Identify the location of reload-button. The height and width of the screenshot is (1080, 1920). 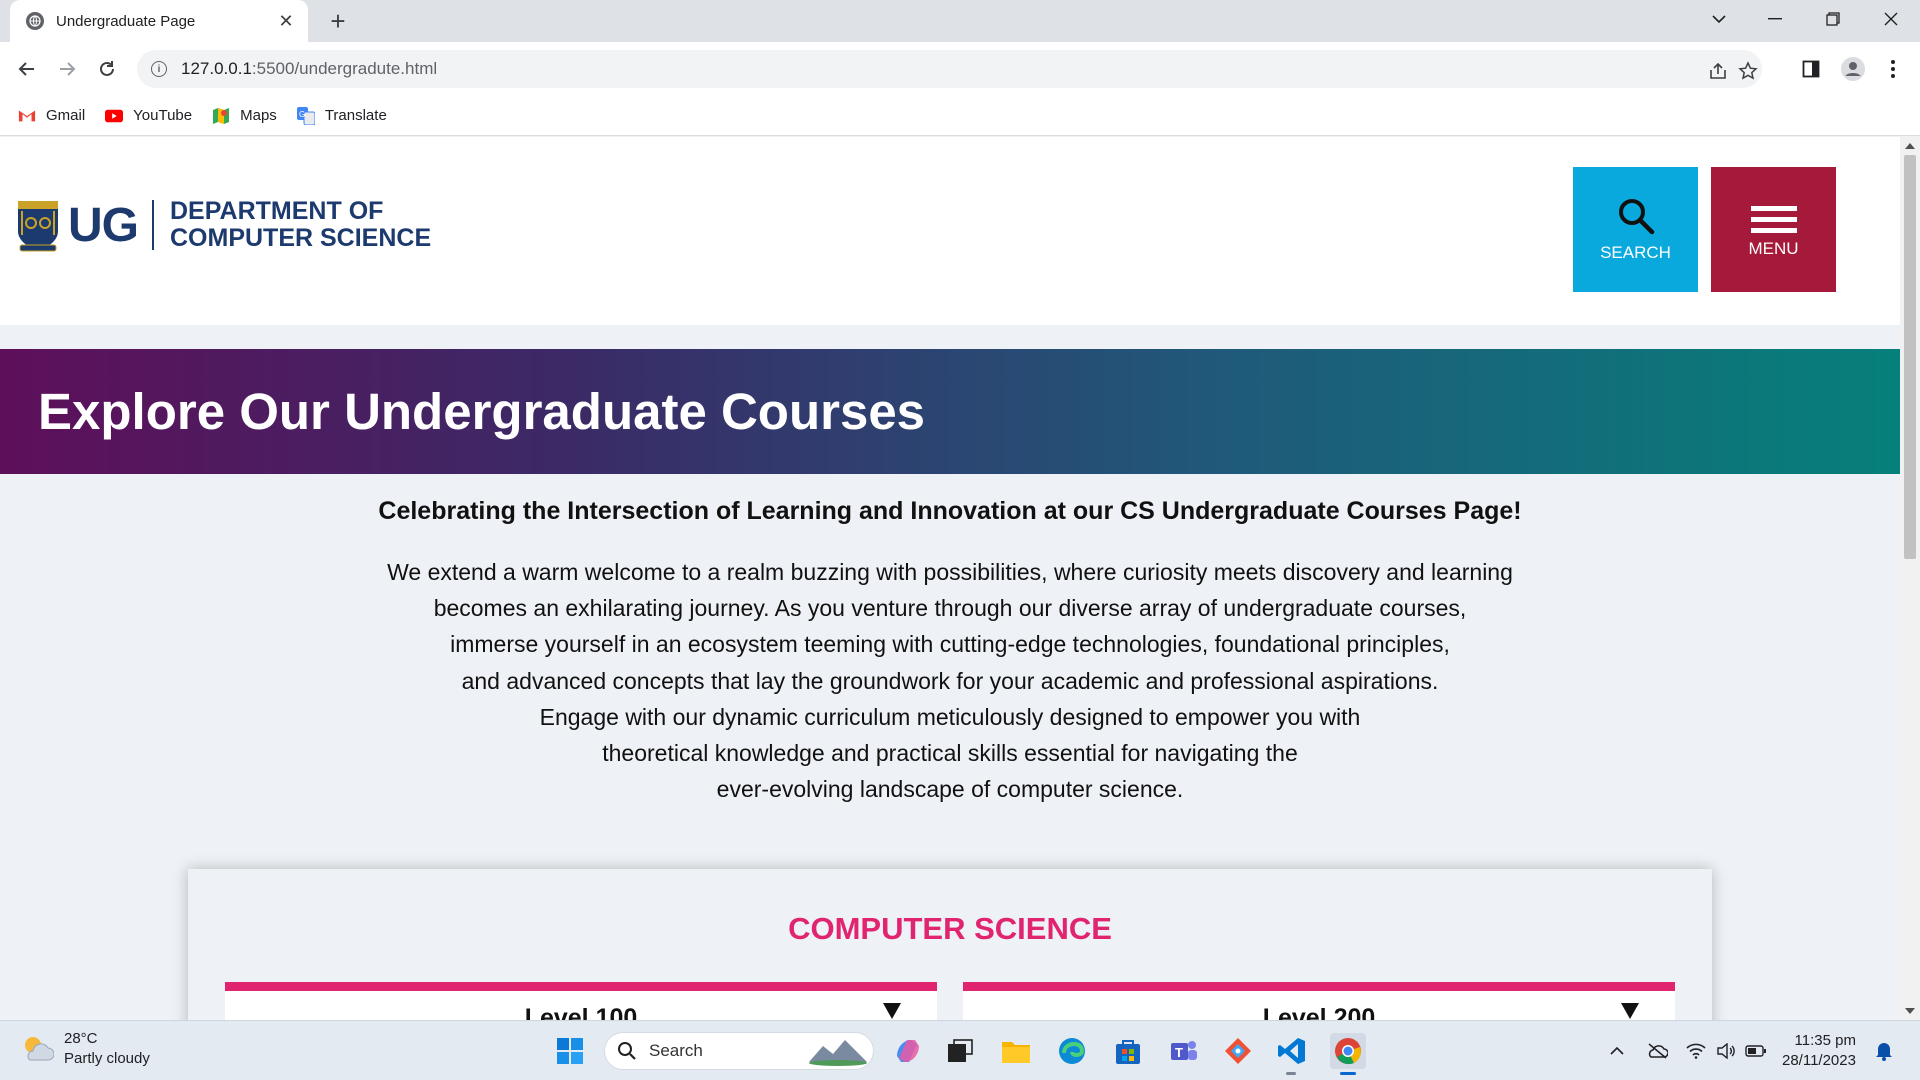
(107, 69).